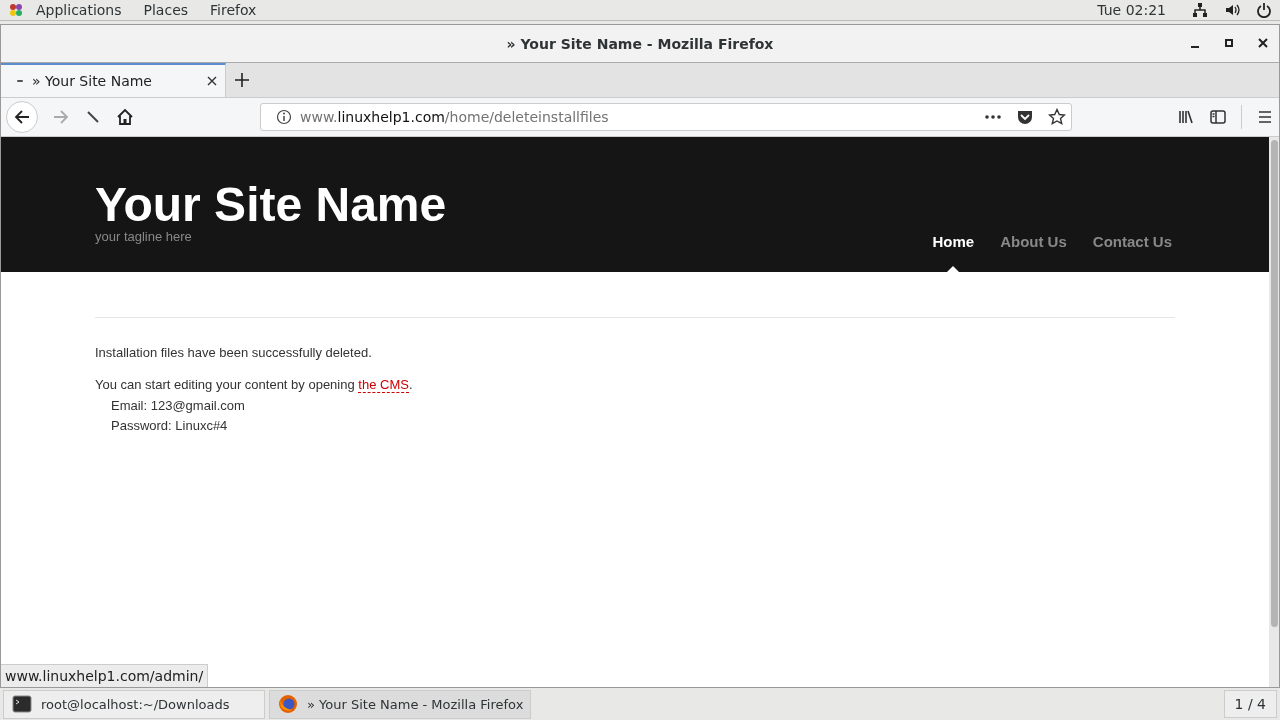 This screenshot has width=1280, height=720. What do you see at coordinates (953, 252) in the screenshot?
I see `nav-link: Home` at bounding box center [953, 252].